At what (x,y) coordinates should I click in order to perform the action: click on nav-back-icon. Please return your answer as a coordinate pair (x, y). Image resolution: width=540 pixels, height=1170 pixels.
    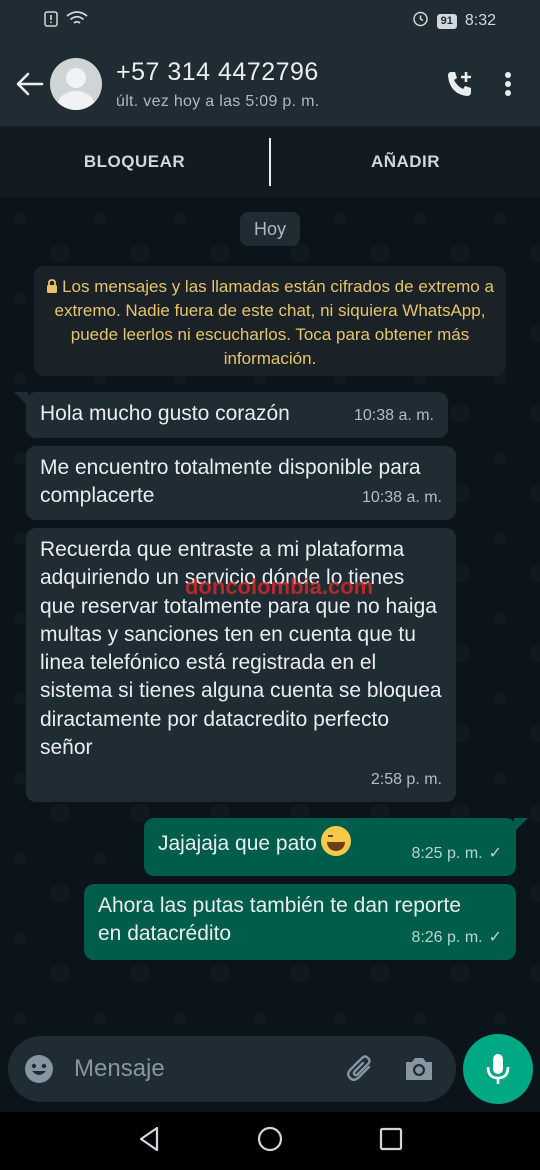
    Looking at the image, I should click on (149, 1141).